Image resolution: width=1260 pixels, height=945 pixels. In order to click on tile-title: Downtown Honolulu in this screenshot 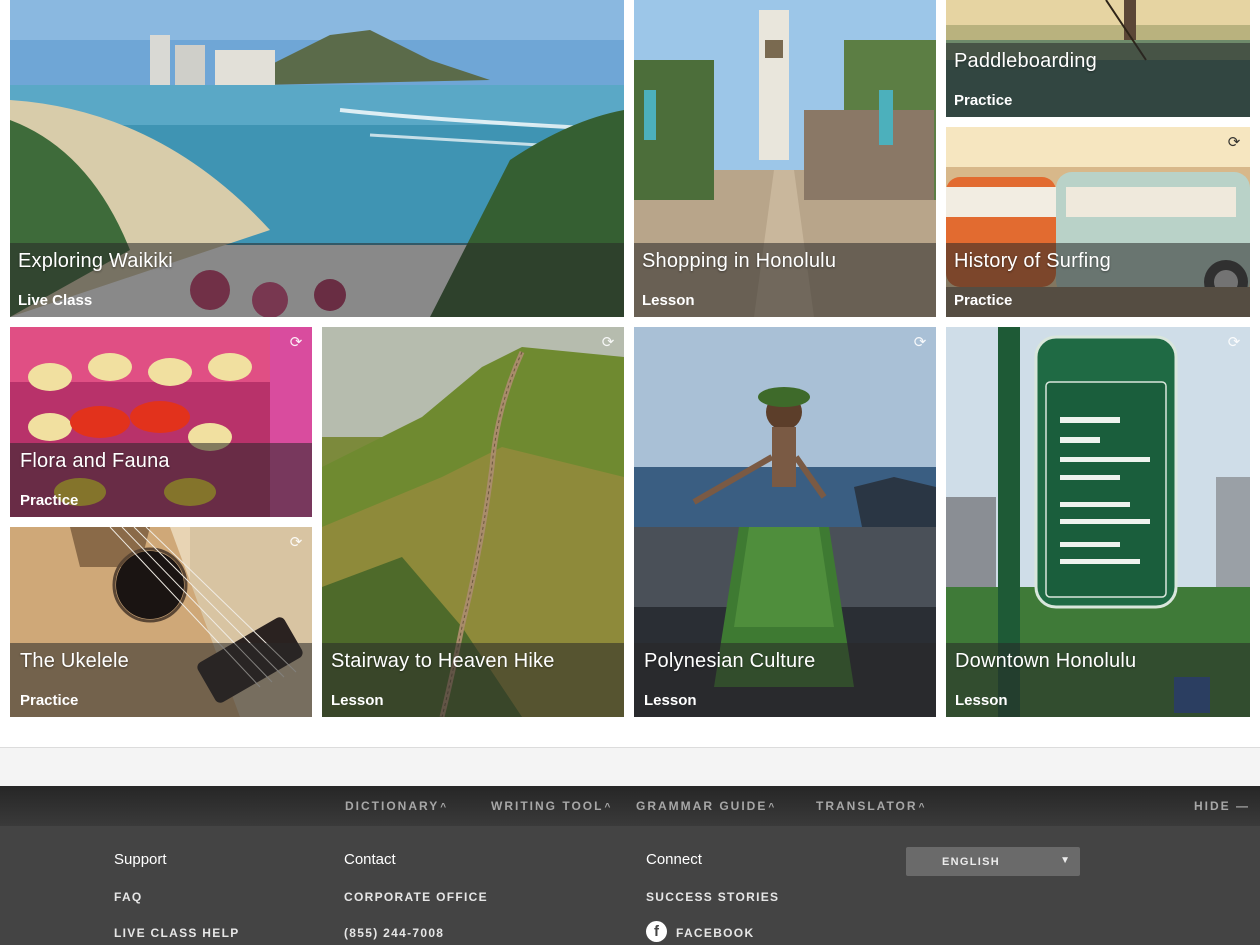, I will do `click(1046, 661)`.